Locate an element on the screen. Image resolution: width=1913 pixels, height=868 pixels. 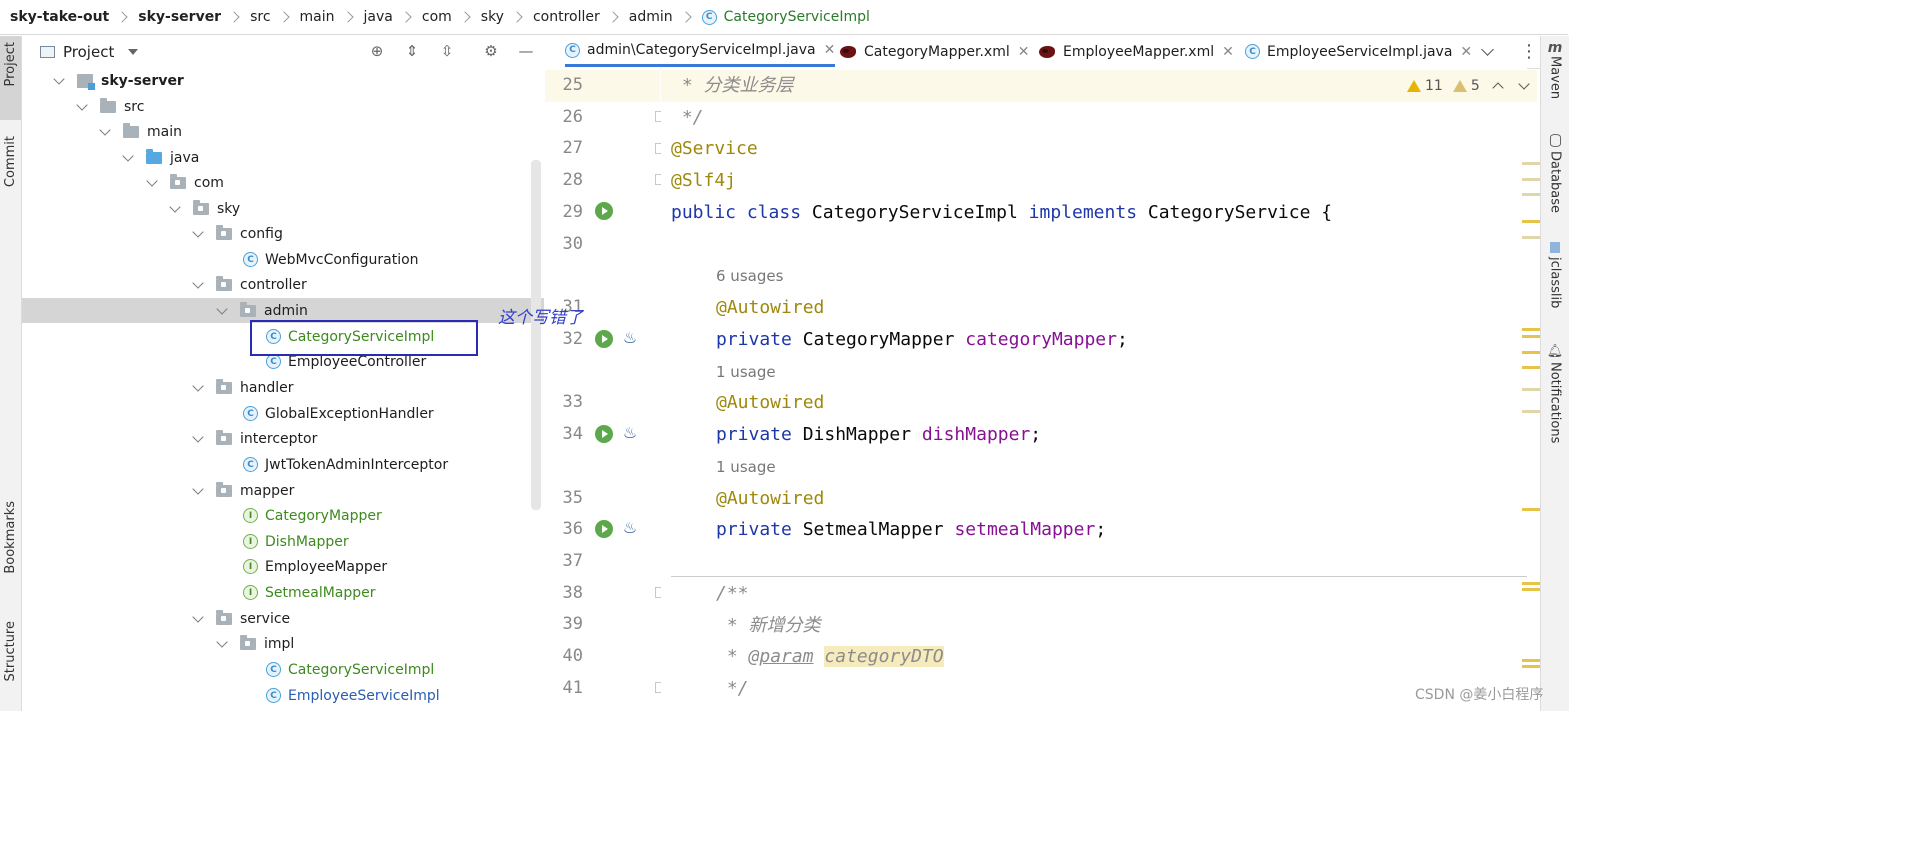
breadcrumb-item-project: sky-take-out is located at coordinates (74, 17).